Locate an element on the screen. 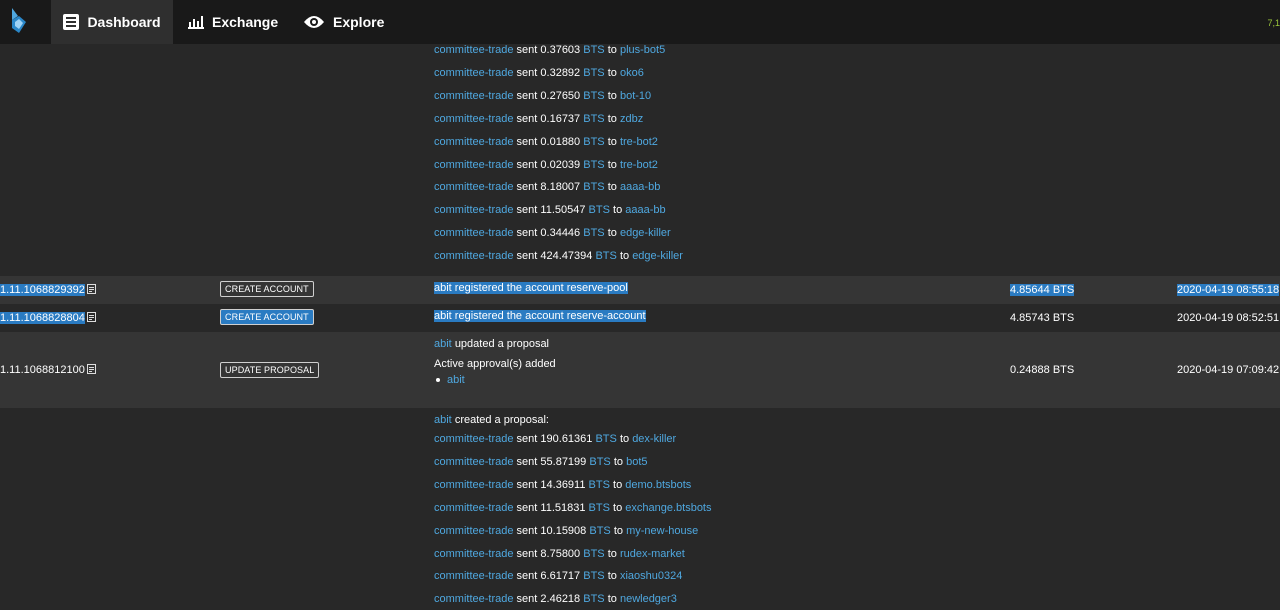 Image resolution: width=1280 pixels, height=610 pixels. recipient-account-link: my-new-house is located at coordinates (662, 531).